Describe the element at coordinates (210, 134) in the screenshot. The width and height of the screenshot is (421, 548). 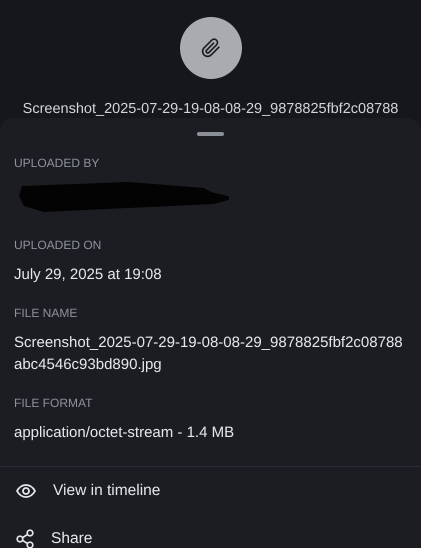
I see `drag-handle` at that location.